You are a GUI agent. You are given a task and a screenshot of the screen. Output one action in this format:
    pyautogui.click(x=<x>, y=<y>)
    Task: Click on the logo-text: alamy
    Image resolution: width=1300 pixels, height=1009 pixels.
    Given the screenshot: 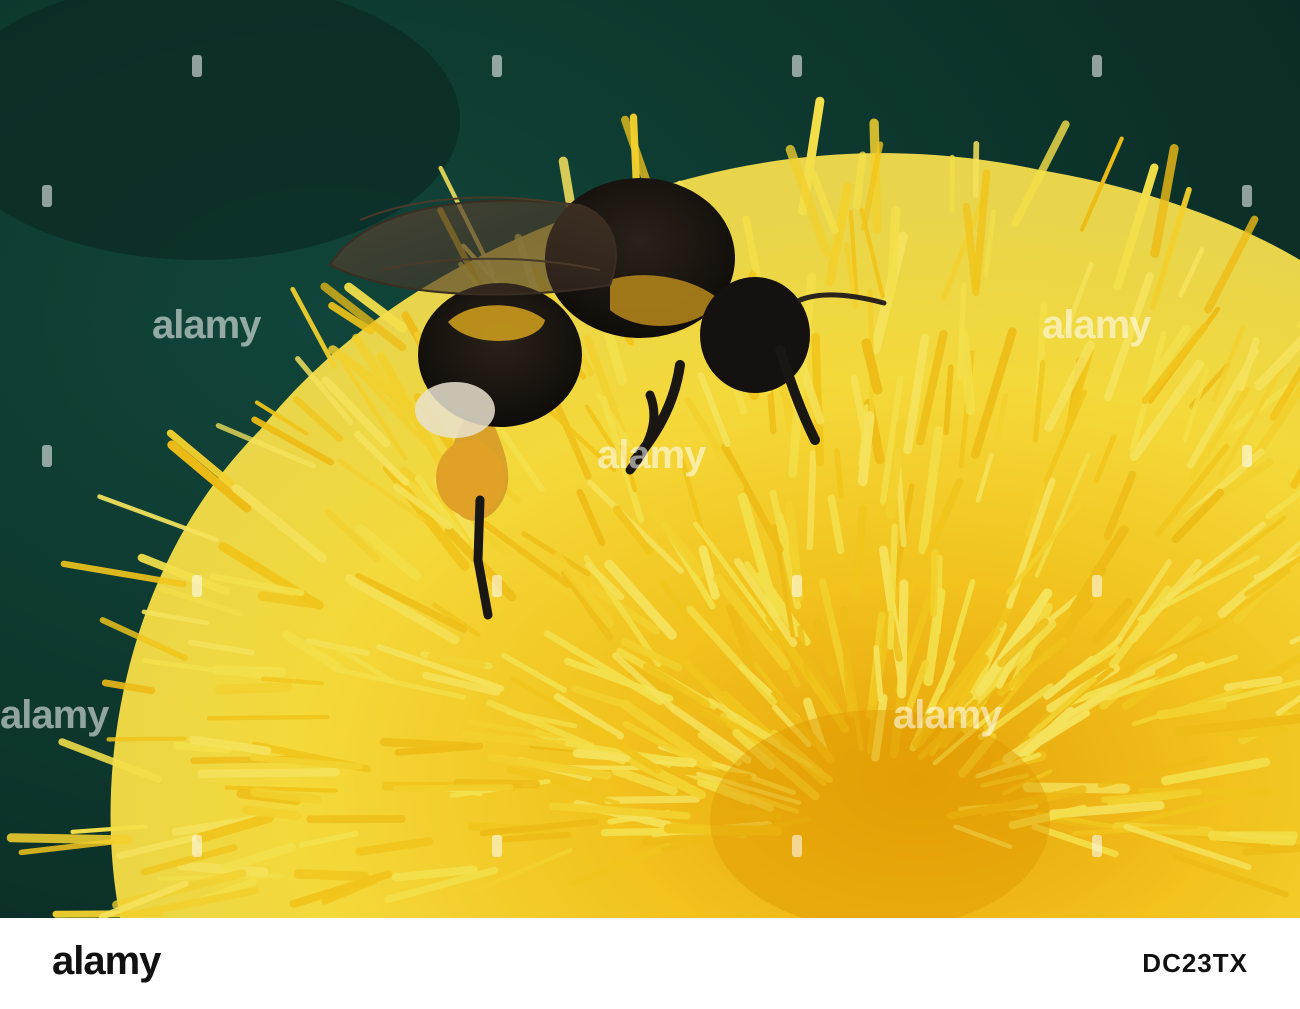 What is the action you would take?
    pyautogui.click(x=106, y=960)
    